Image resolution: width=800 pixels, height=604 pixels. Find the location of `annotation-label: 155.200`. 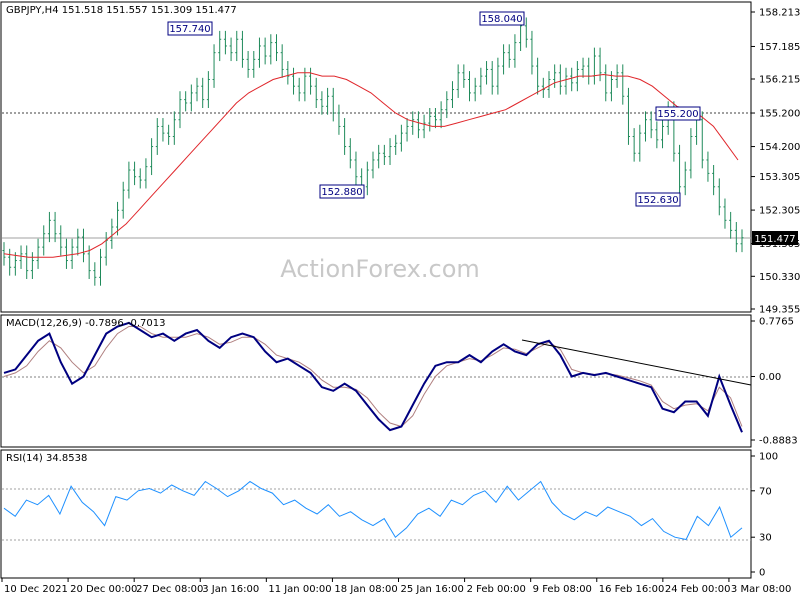

annotation-label: 155.200 is located at coordinates (677, 114).